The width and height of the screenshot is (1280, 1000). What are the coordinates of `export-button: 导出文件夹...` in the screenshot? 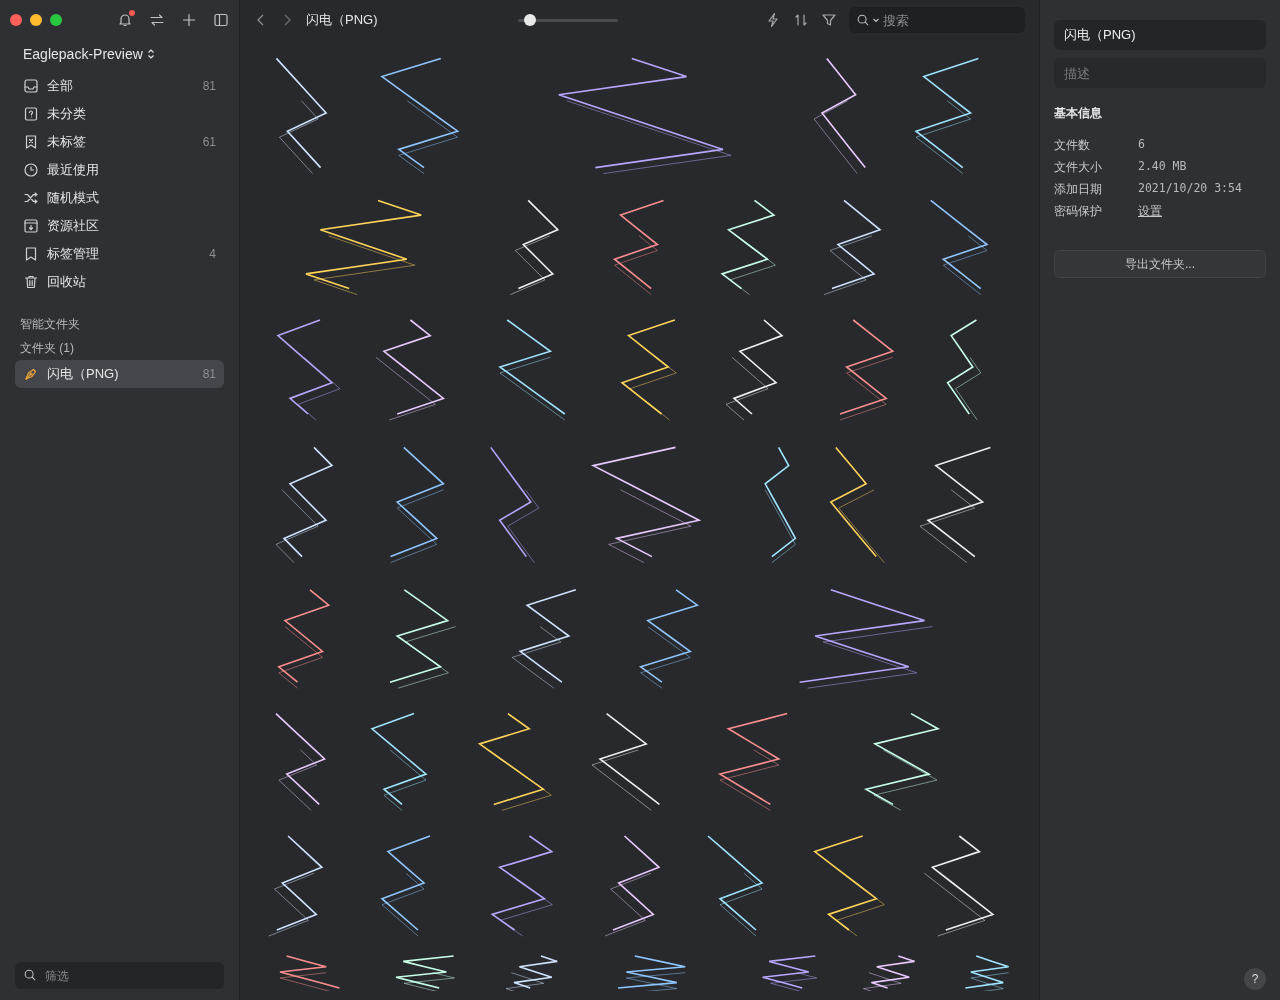 It's located at (1160, 264).